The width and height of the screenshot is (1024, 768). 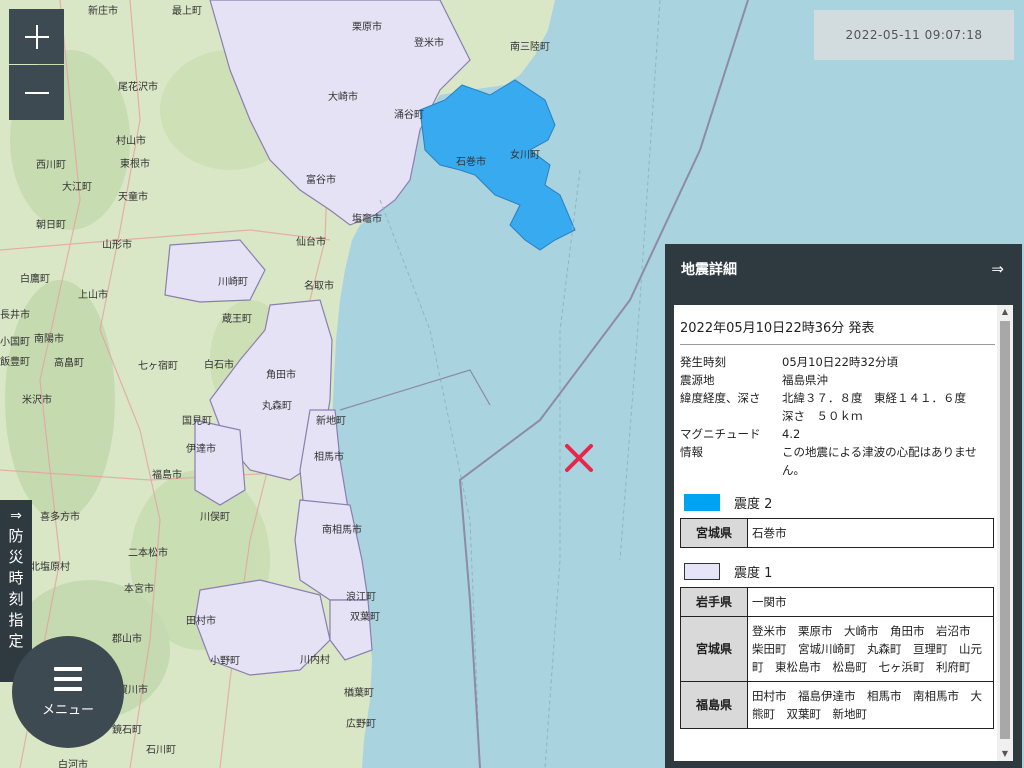 What do you see at coordinates (93, 294) in the screenshot?
I see `city-label-kaminoyama: 上山市` at bounding box center [93, 294].